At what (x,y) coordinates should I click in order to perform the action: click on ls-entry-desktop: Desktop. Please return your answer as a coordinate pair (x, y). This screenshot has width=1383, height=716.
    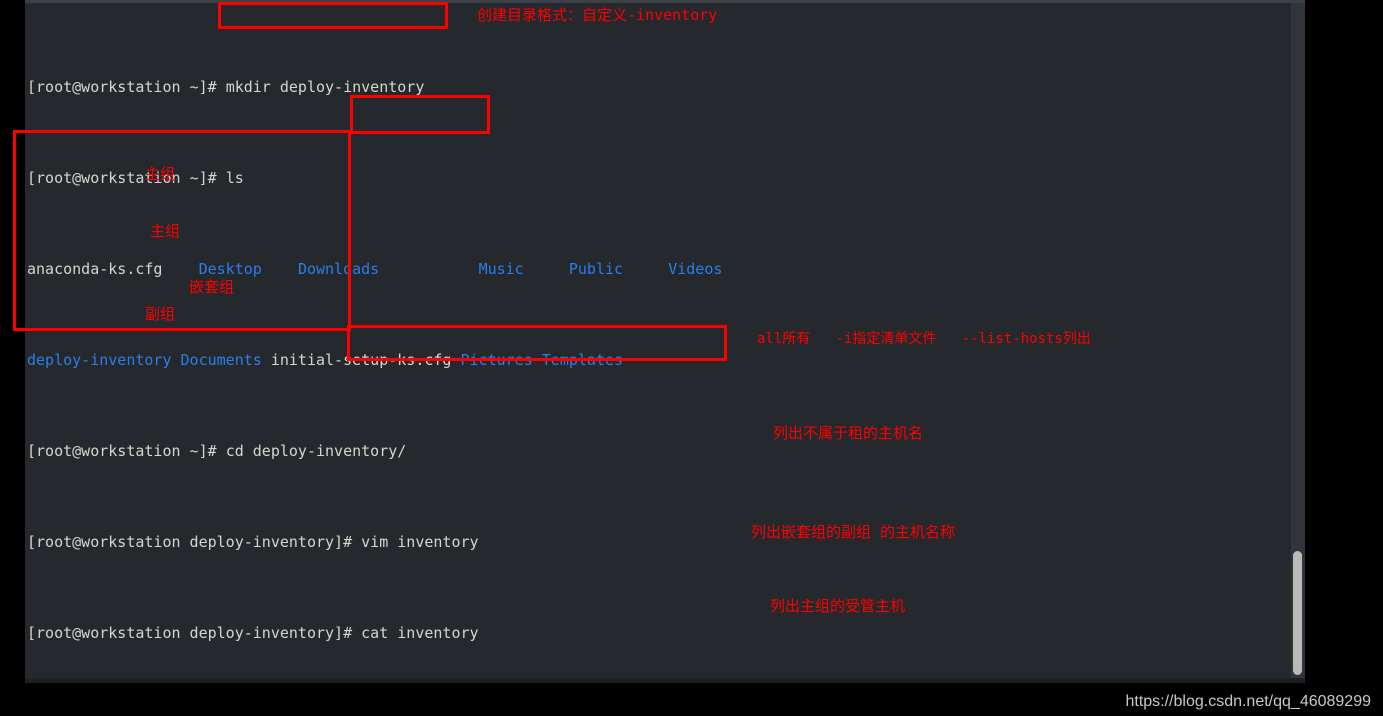
    Looking at the image, I should click on (230, 268).